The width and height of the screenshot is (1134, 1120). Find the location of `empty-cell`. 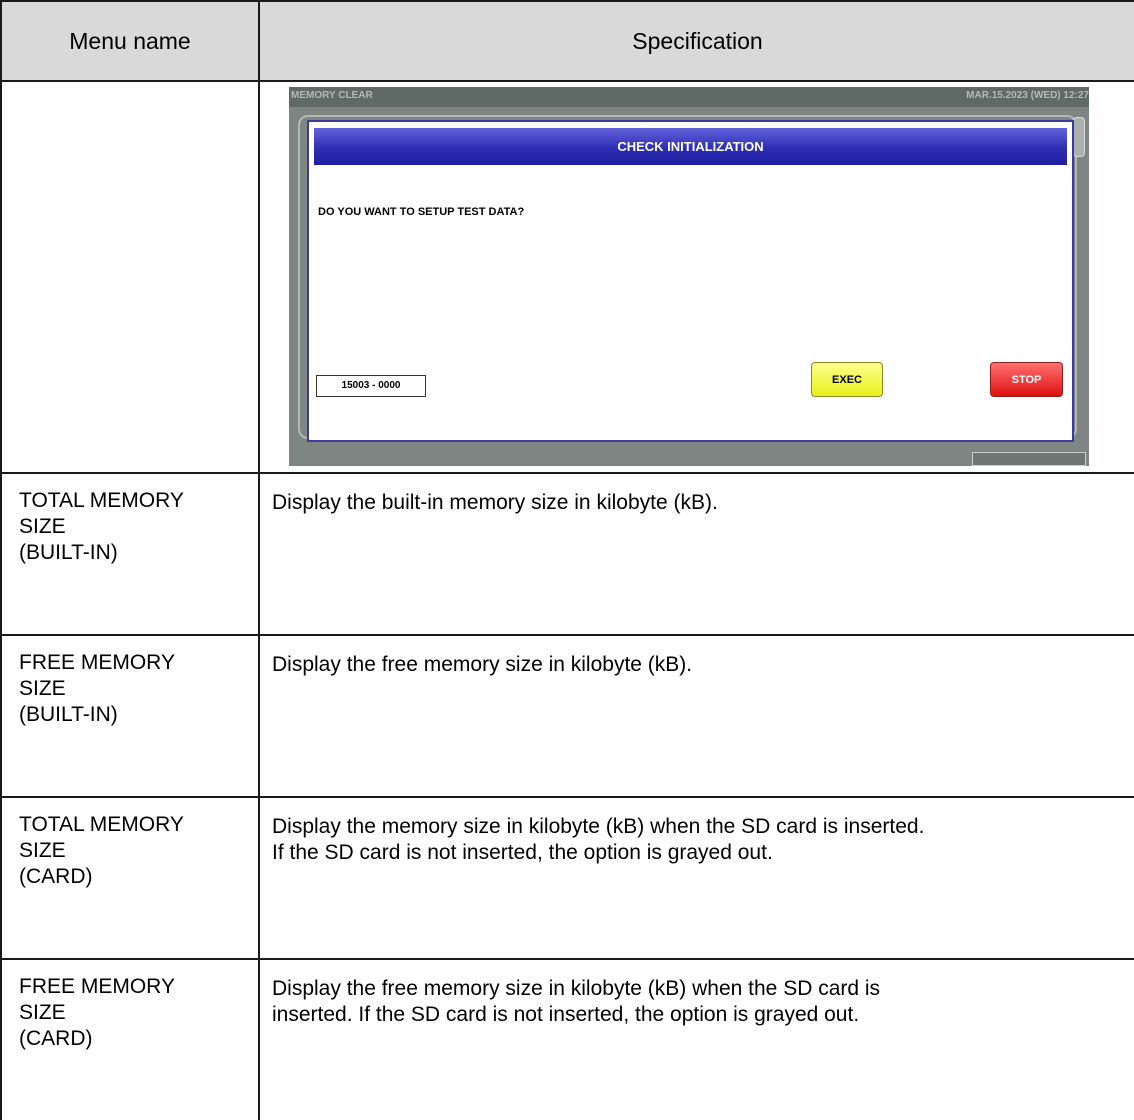

empty-cell is located at coordinates (130, 277).